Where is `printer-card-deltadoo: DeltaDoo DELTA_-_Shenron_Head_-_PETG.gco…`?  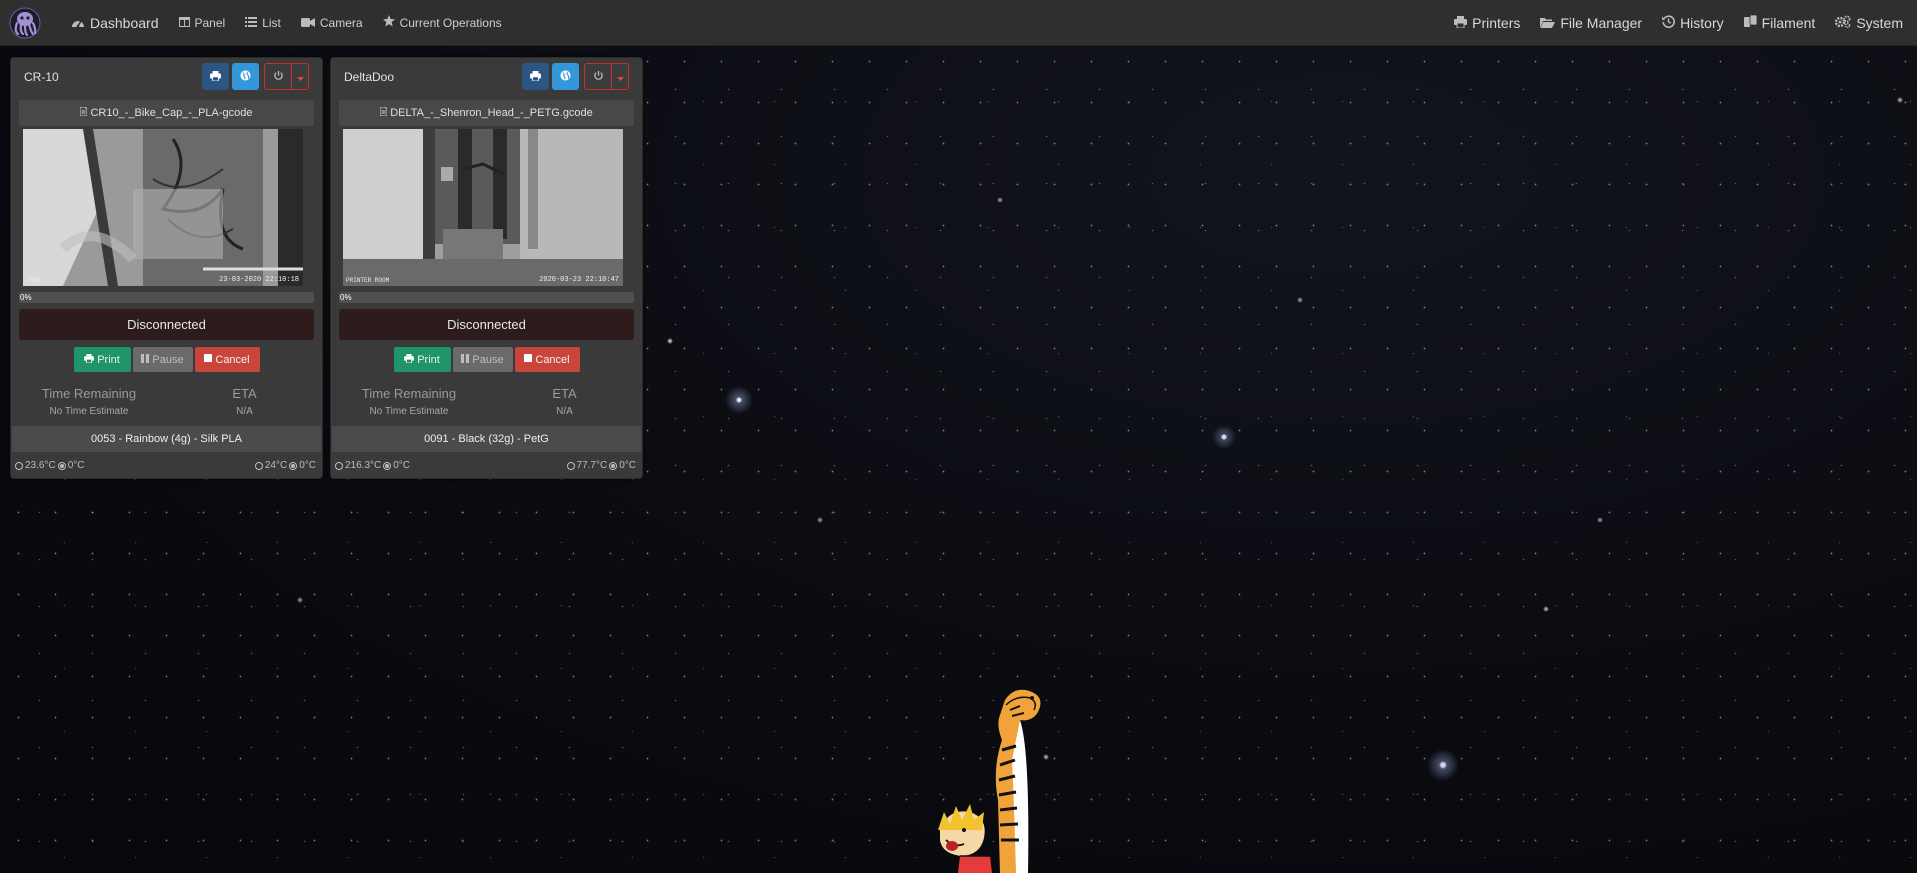 printer-card-deltadoo: DeltaDoo DELTA_-_Shenron_Head_-_PETG.gco… is located at coordinates (486, 268).